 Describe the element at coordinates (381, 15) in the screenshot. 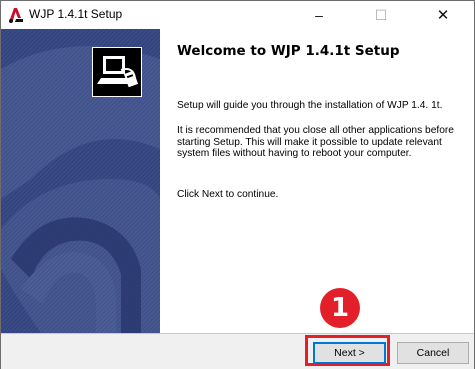

I see `maximize-button: ☐` at that location.